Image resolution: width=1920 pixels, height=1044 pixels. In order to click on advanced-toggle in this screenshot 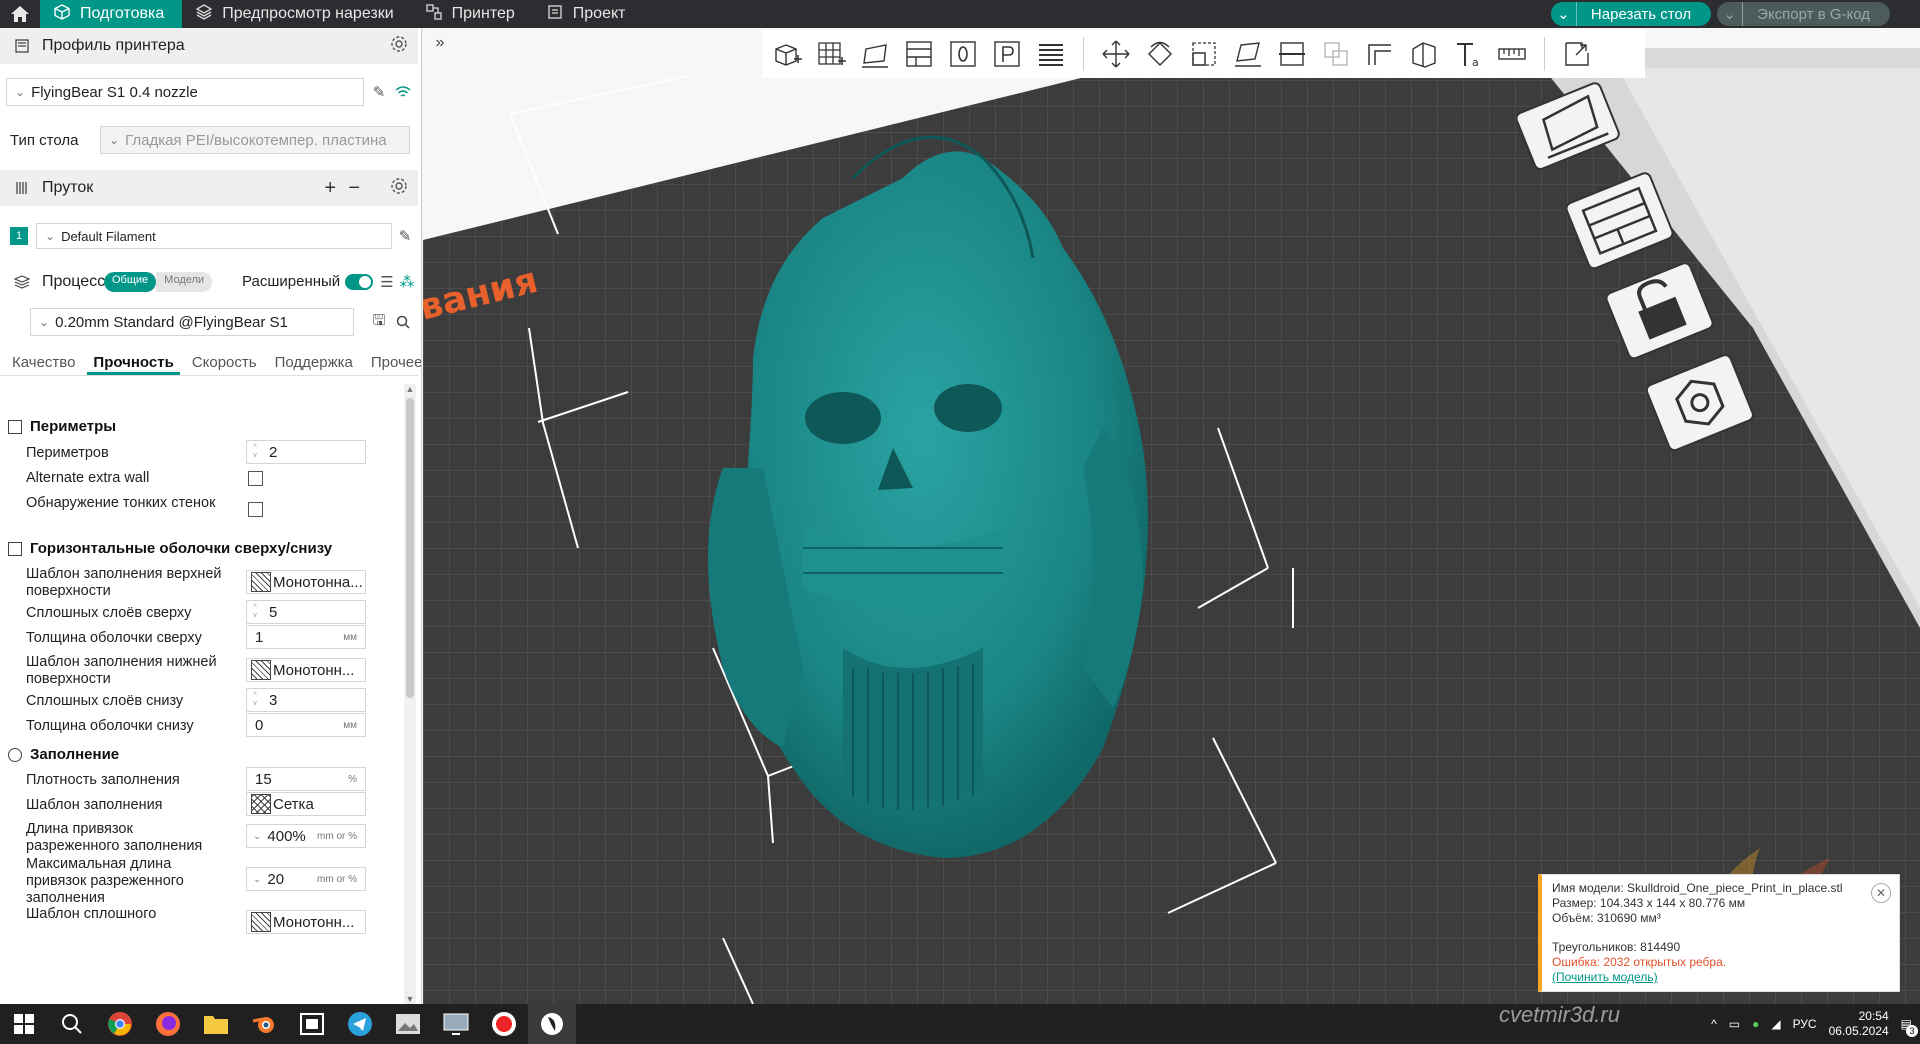, I will do `click(359, 282)`.